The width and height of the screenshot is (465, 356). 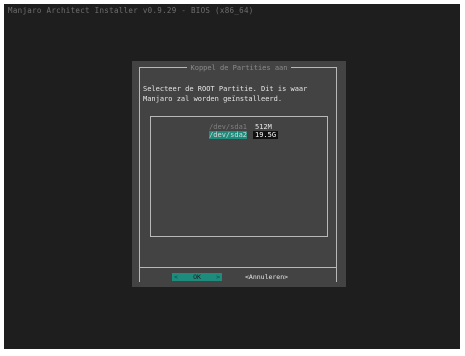 I want to click on partition-size: 512M, so click(x=263, y=127).